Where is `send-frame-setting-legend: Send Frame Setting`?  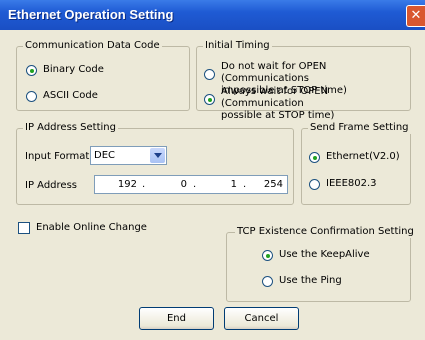
send-frame-setting-legend: Send Frame Setting is located at coordinates (359, 128).